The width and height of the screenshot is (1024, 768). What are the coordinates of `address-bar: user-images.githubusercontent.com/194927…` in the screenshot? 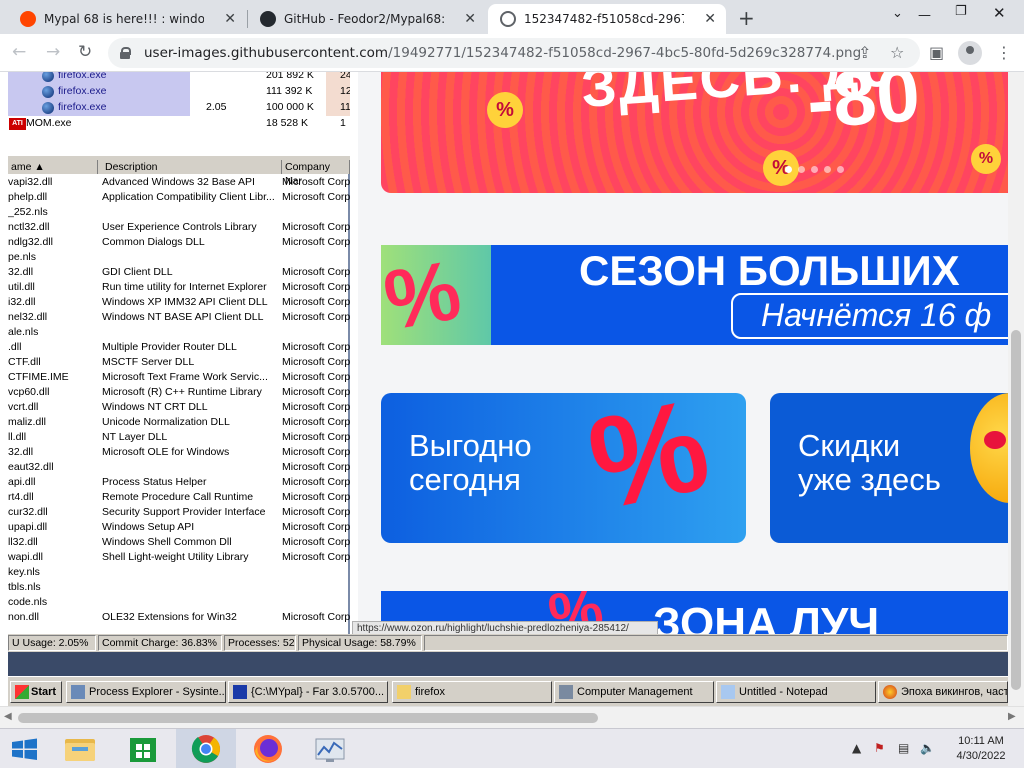 It's located at (514, 53).